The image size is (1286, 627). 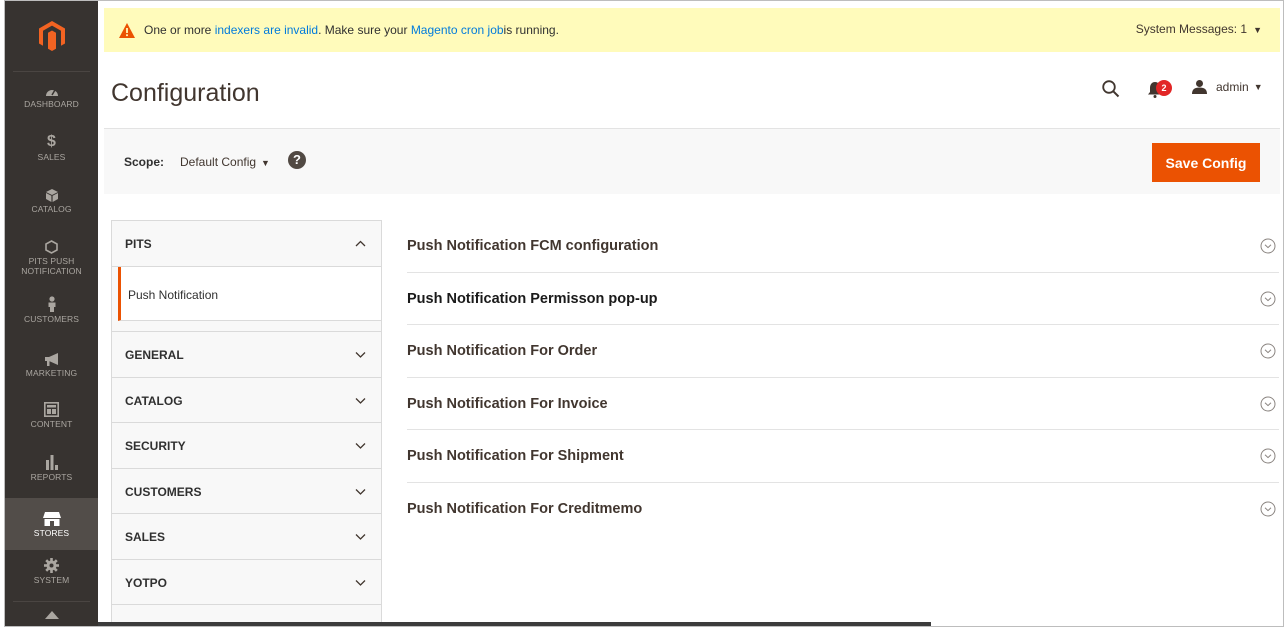 I want to click on sidebar-item-sales: $ SALES, so click(x=51, y=152).